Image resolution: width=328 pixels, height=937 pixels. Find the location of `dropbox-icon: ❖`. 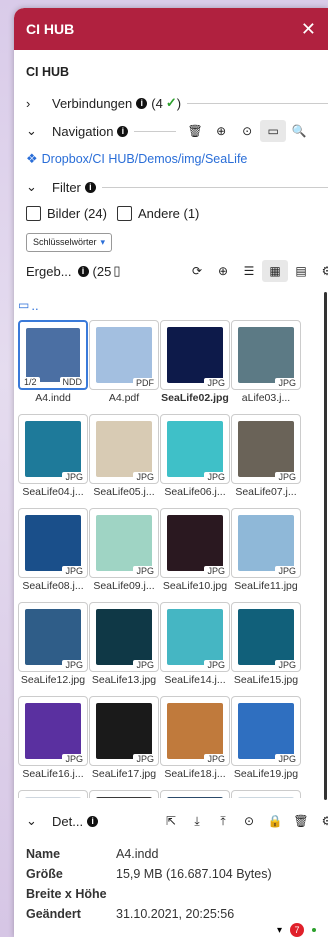

dropbox-icon: ❖ is located at coordinates (32, 158).